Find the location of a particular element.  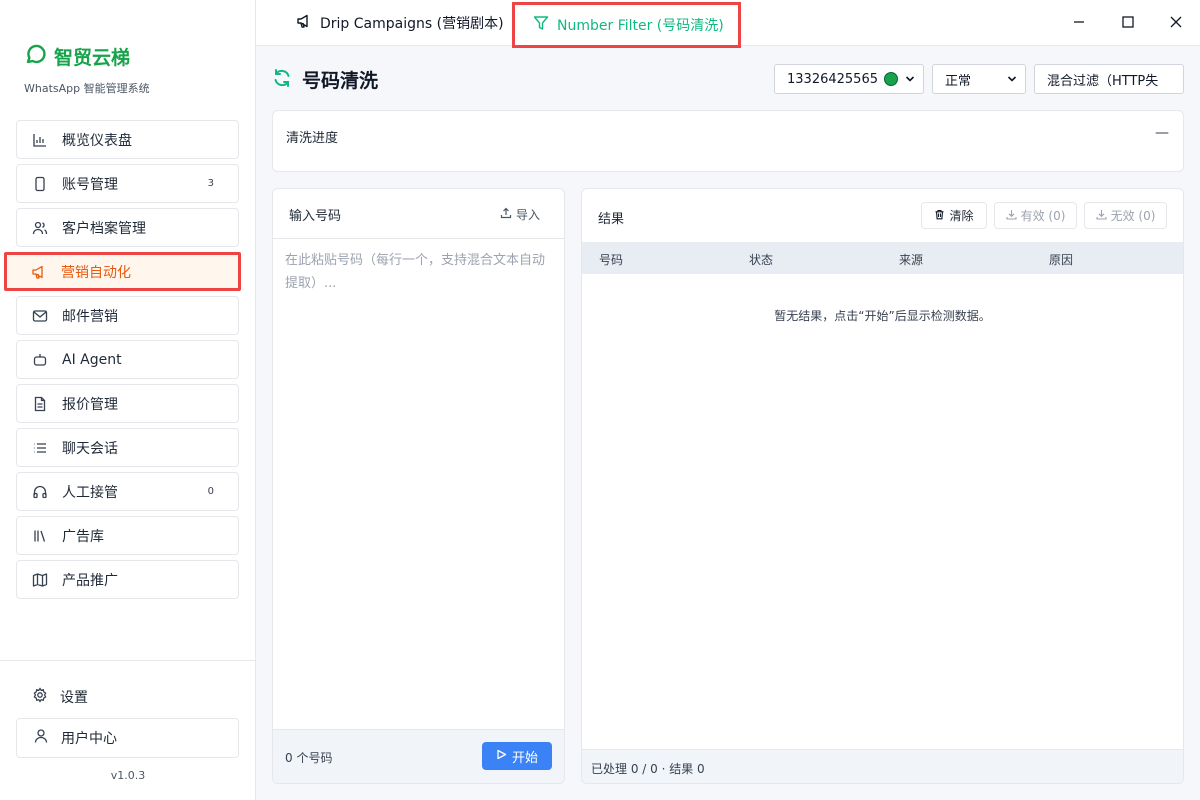

filter-icon is located at coordinates (541, 25).